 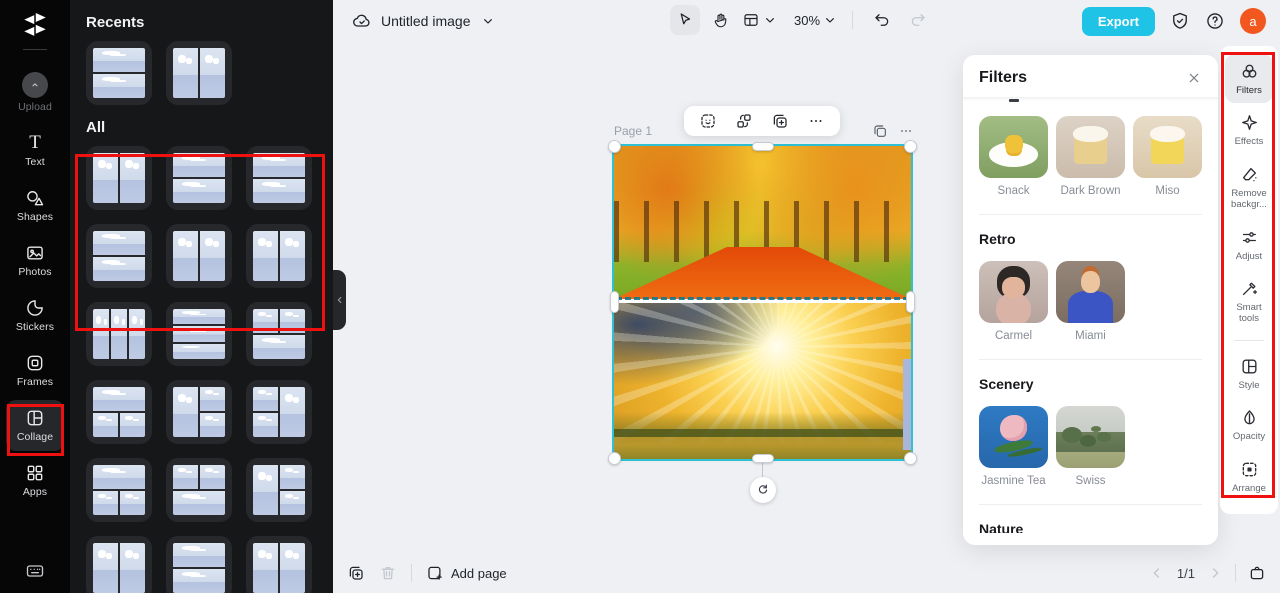 What do you see at coordinates (388, 573) in the screenshot?
I see `delete-page-button` at bounding box center [388, 573].